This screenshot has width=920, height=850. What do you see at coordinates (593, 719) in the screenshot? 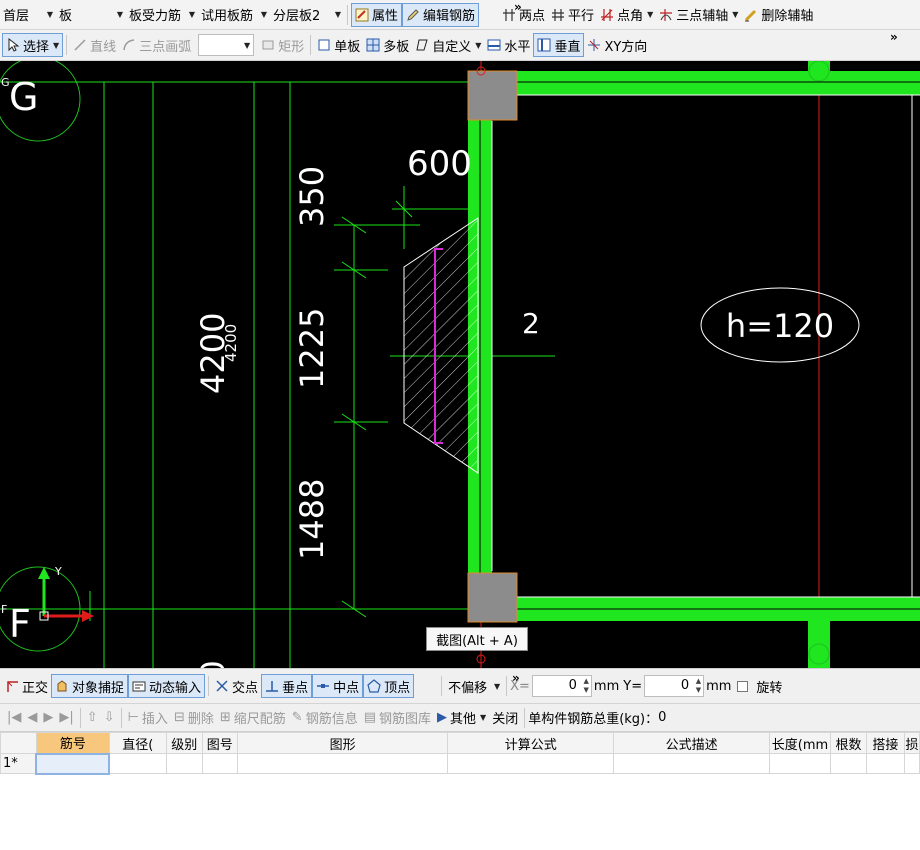
I see `total-weight-label: 单构件钢筋总重(kg)：` at bounding box center [593, 719].